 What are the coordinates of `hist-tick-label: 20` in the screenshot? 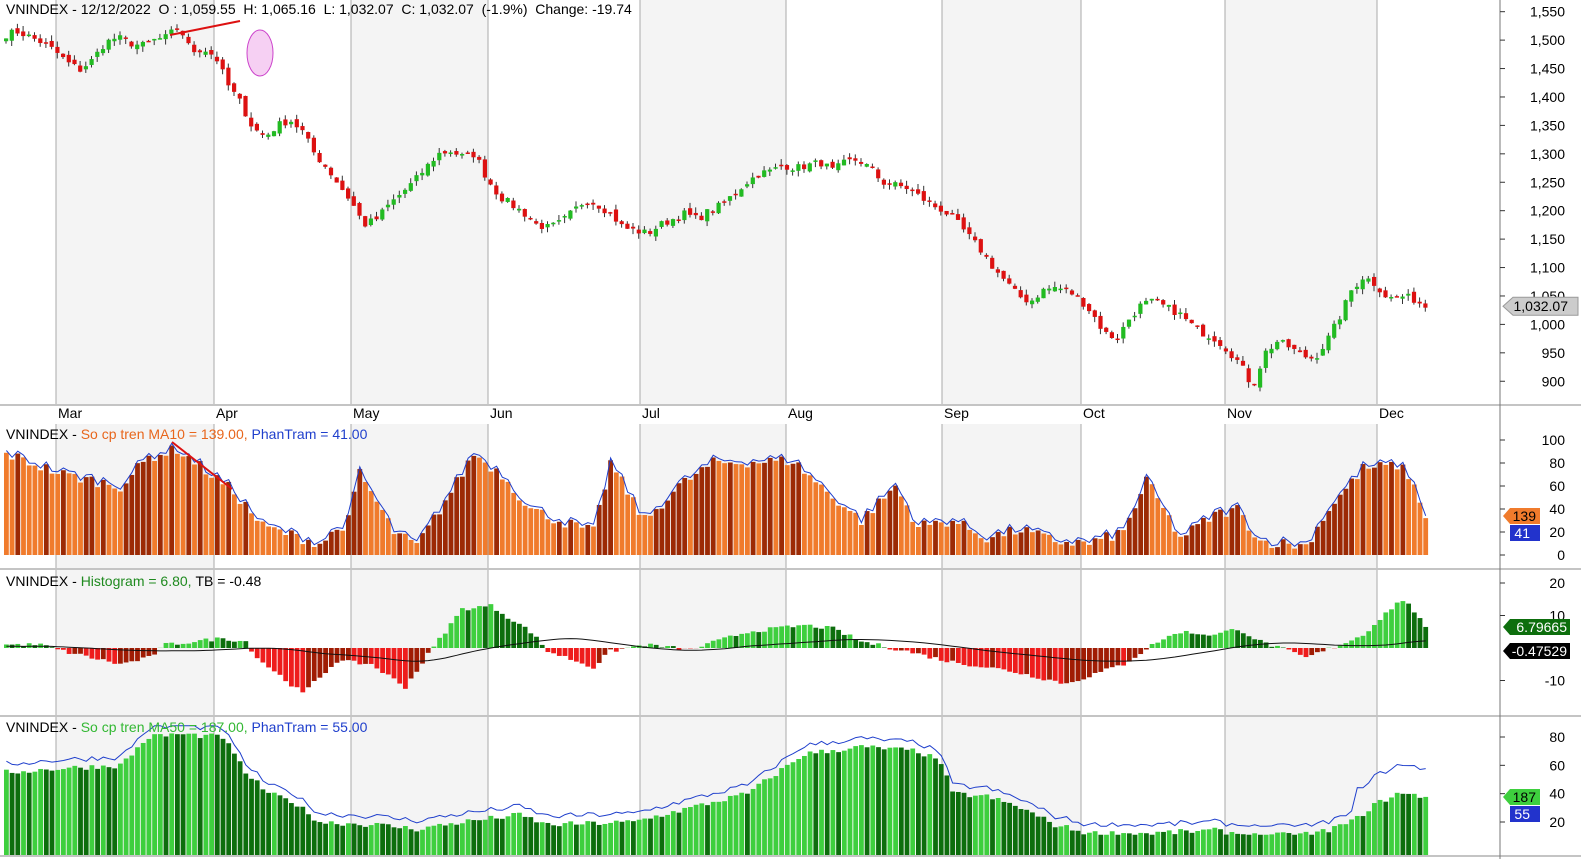 It's located at (1557, 583).